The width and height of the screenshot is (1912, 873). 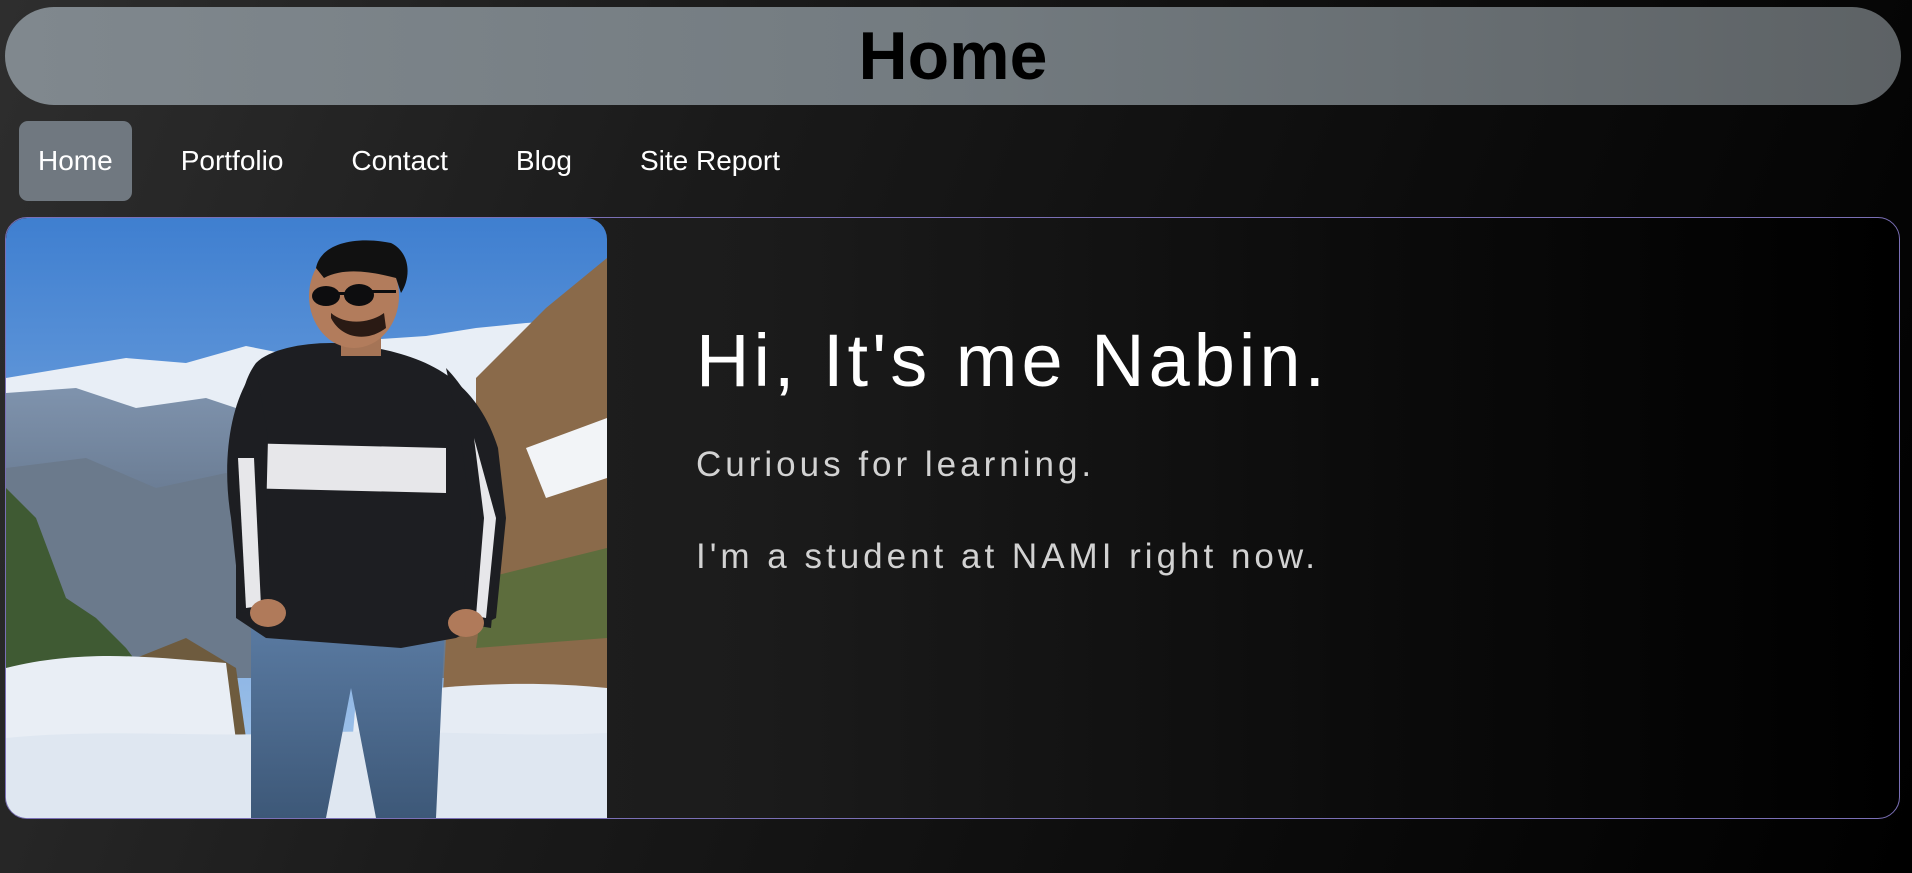 I want to click on page-title: Home, so click(x=953, y=56).